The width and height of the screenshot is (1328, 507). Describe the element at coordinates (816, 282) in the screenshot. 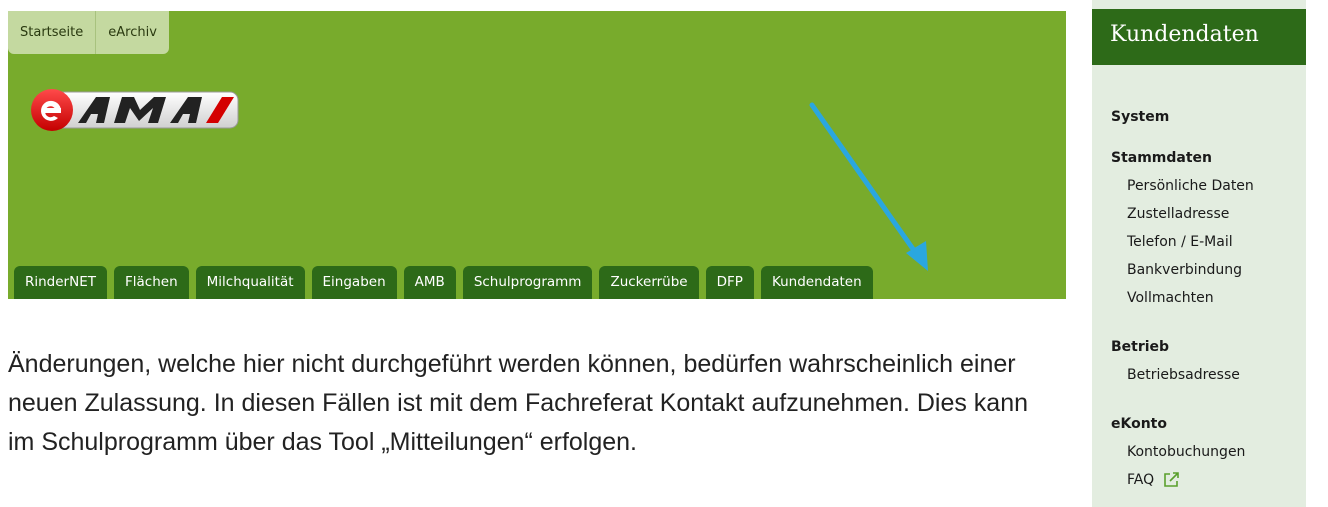

I see `nav-tab-kundendaten: Kundendaten` at that location.